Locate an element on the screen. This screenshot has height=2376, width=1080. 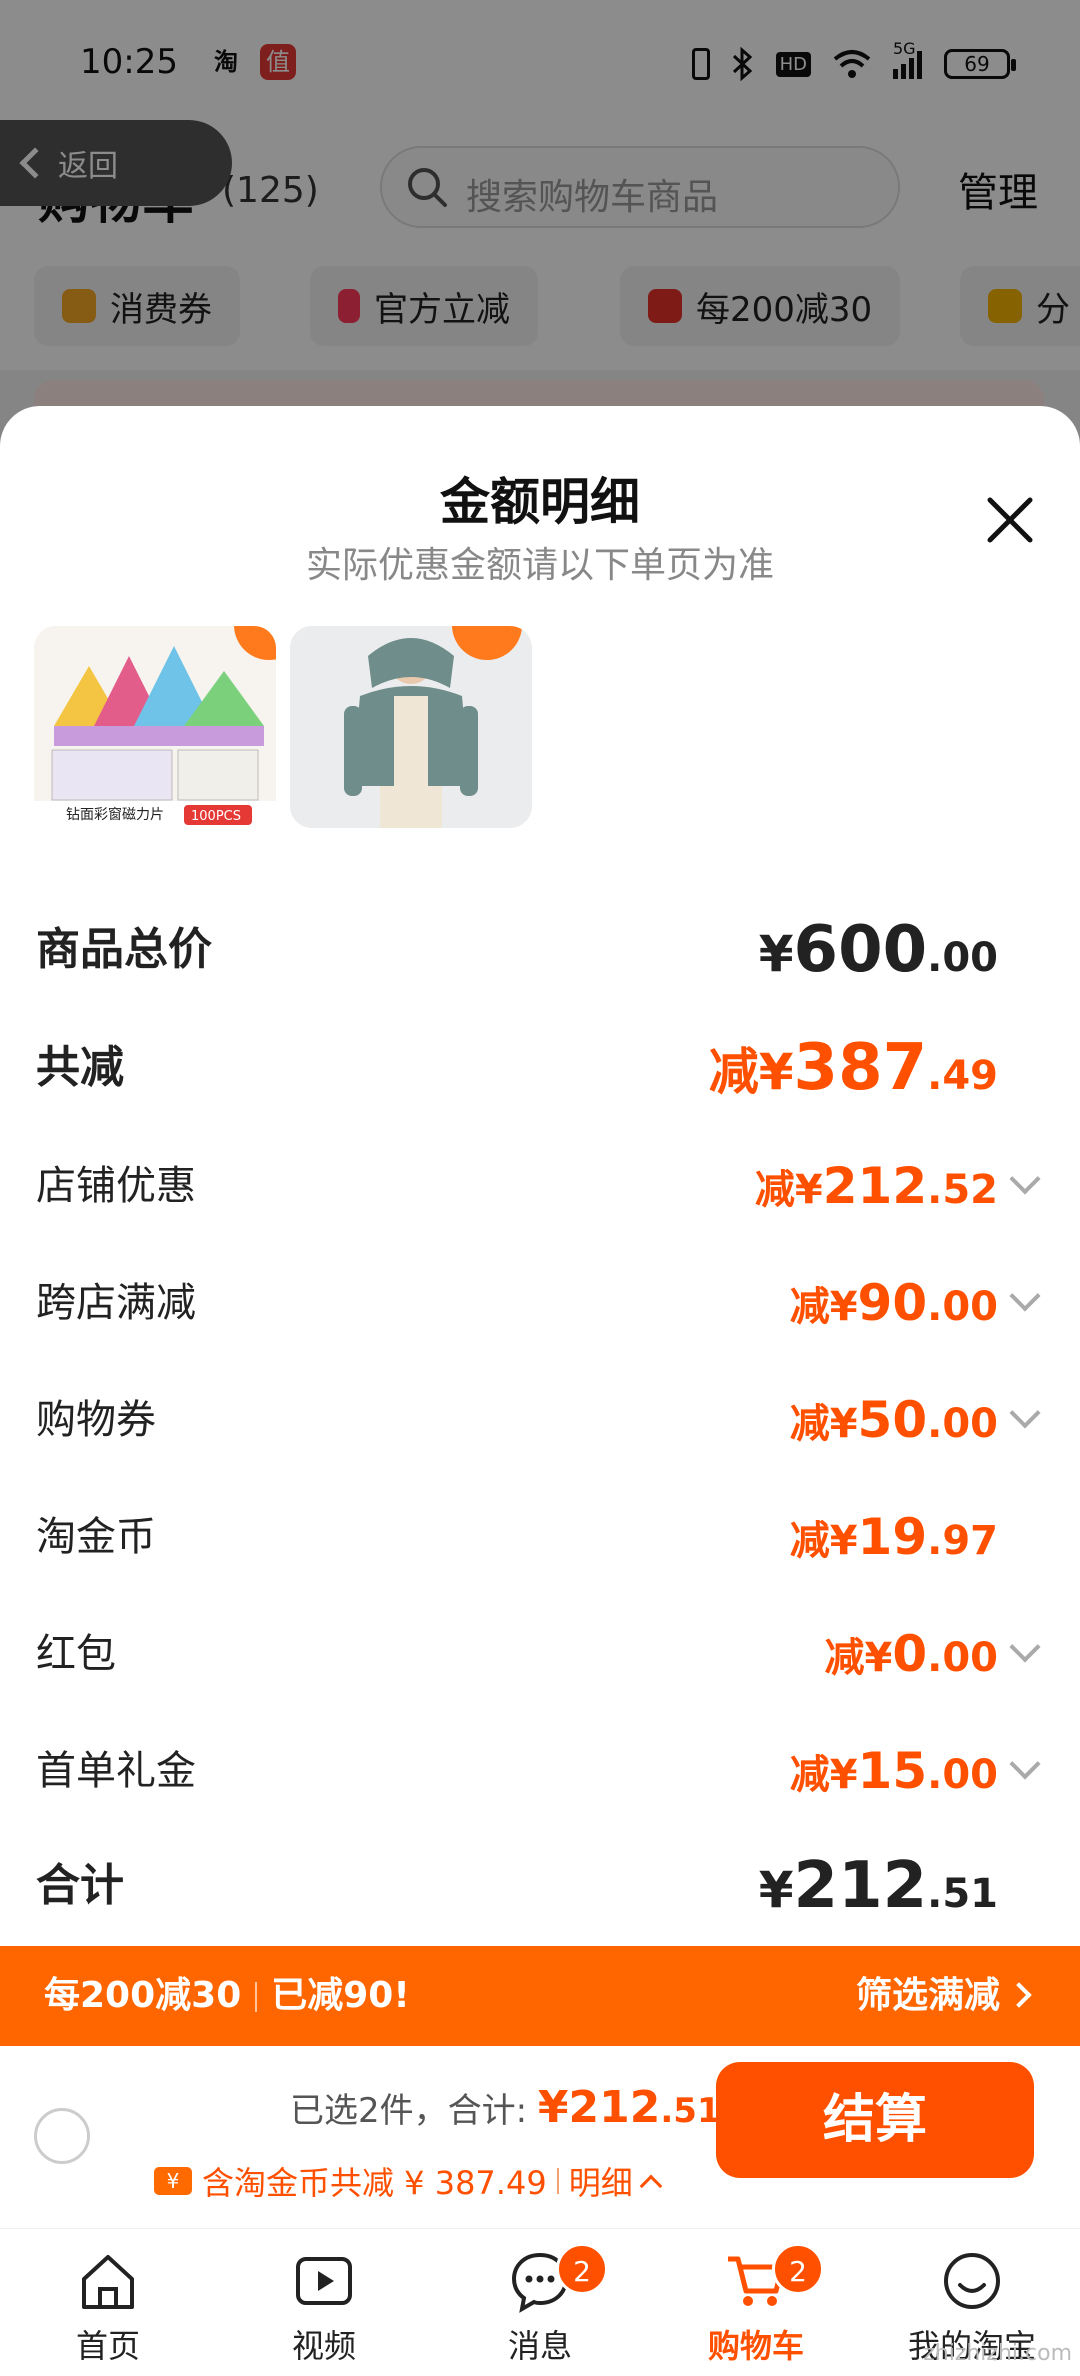
profile-face-icon is located at coordinates (972, 2281).